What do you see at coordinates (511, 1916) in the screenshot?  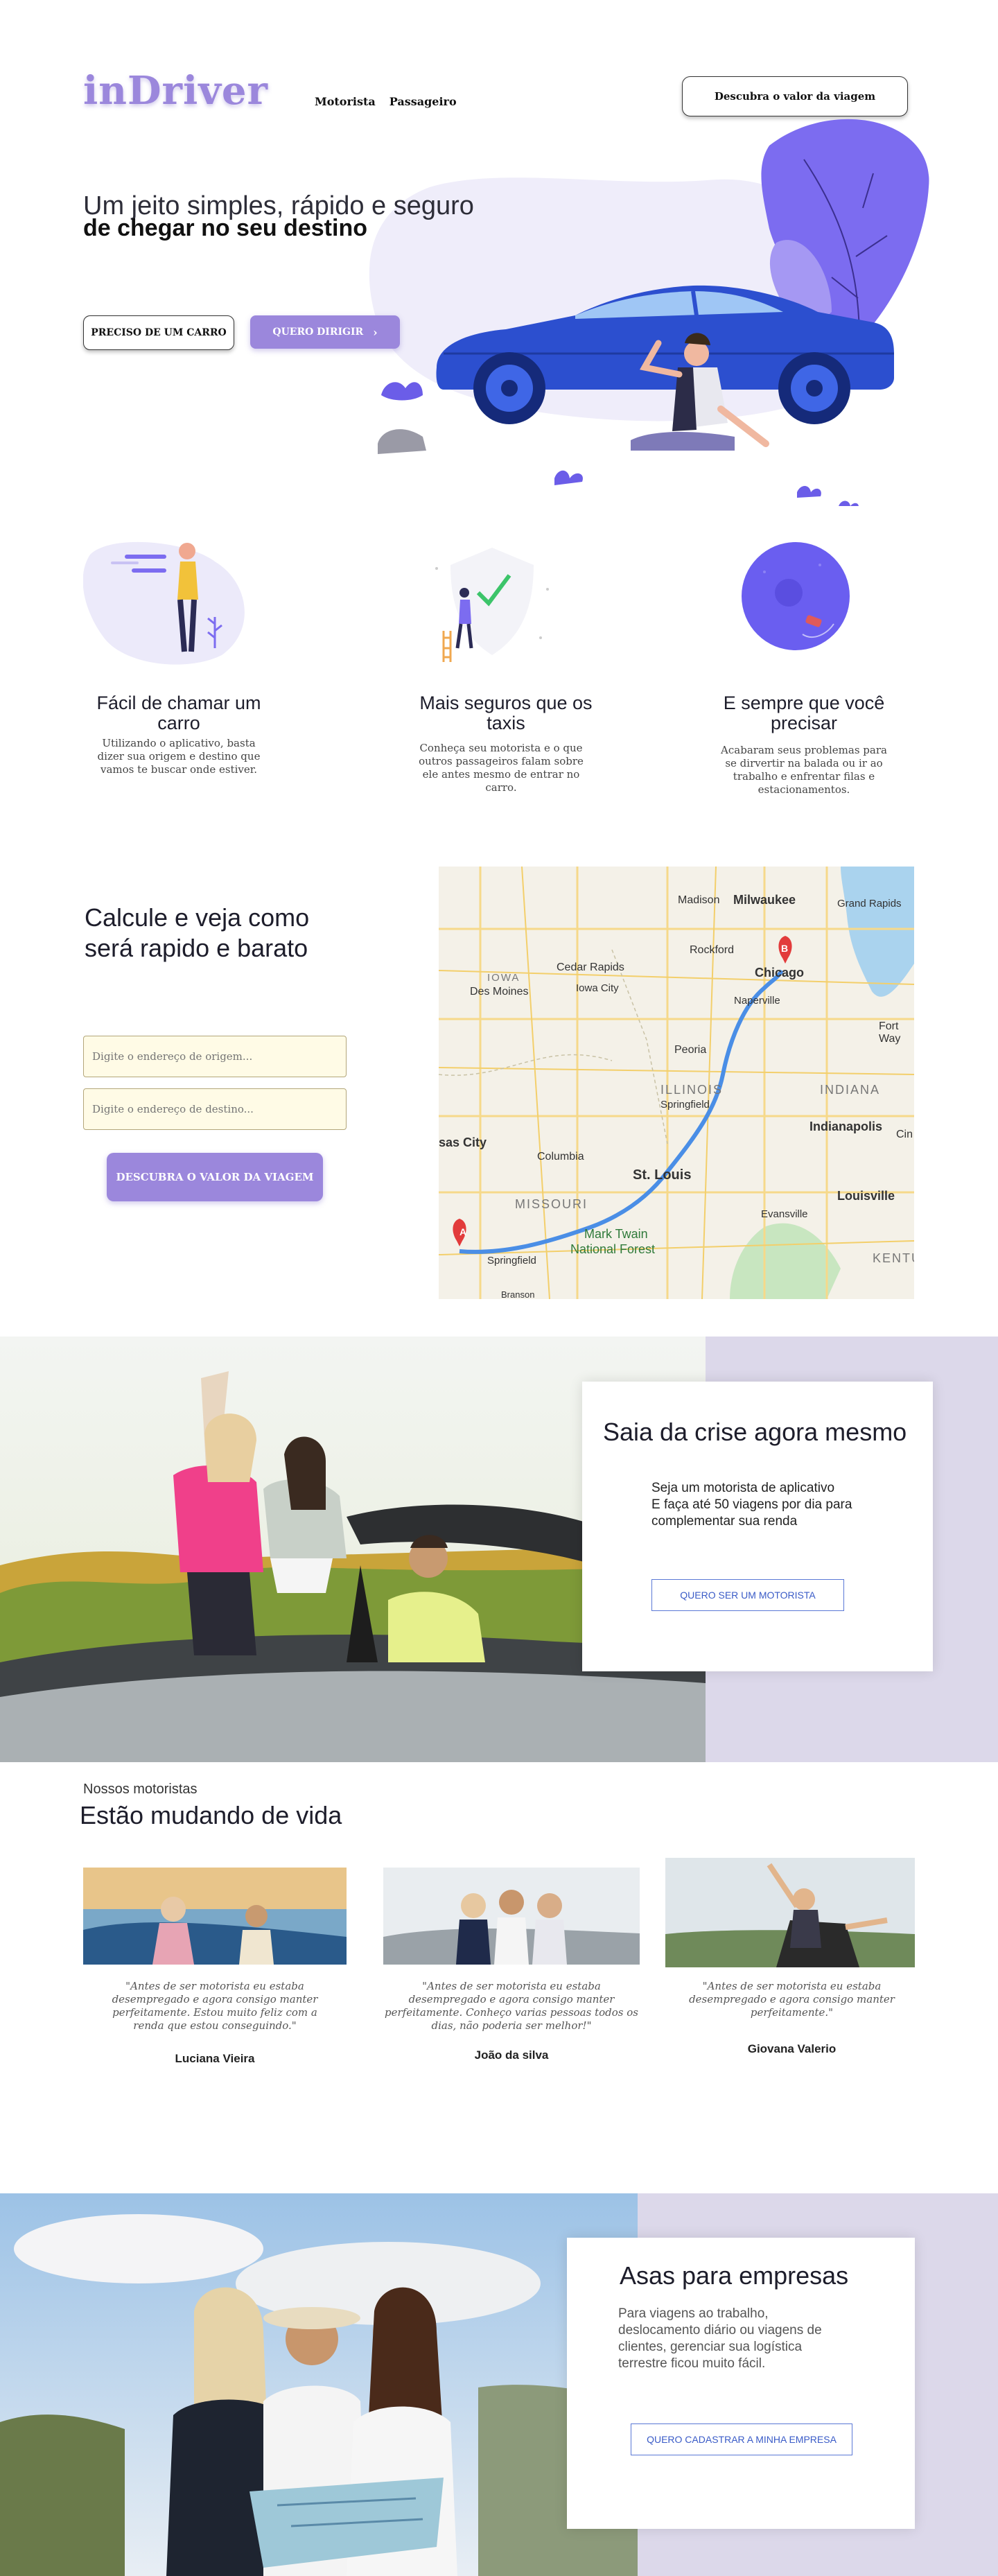 I see `driver-photo-joao` at bounding box center [511, 1916].